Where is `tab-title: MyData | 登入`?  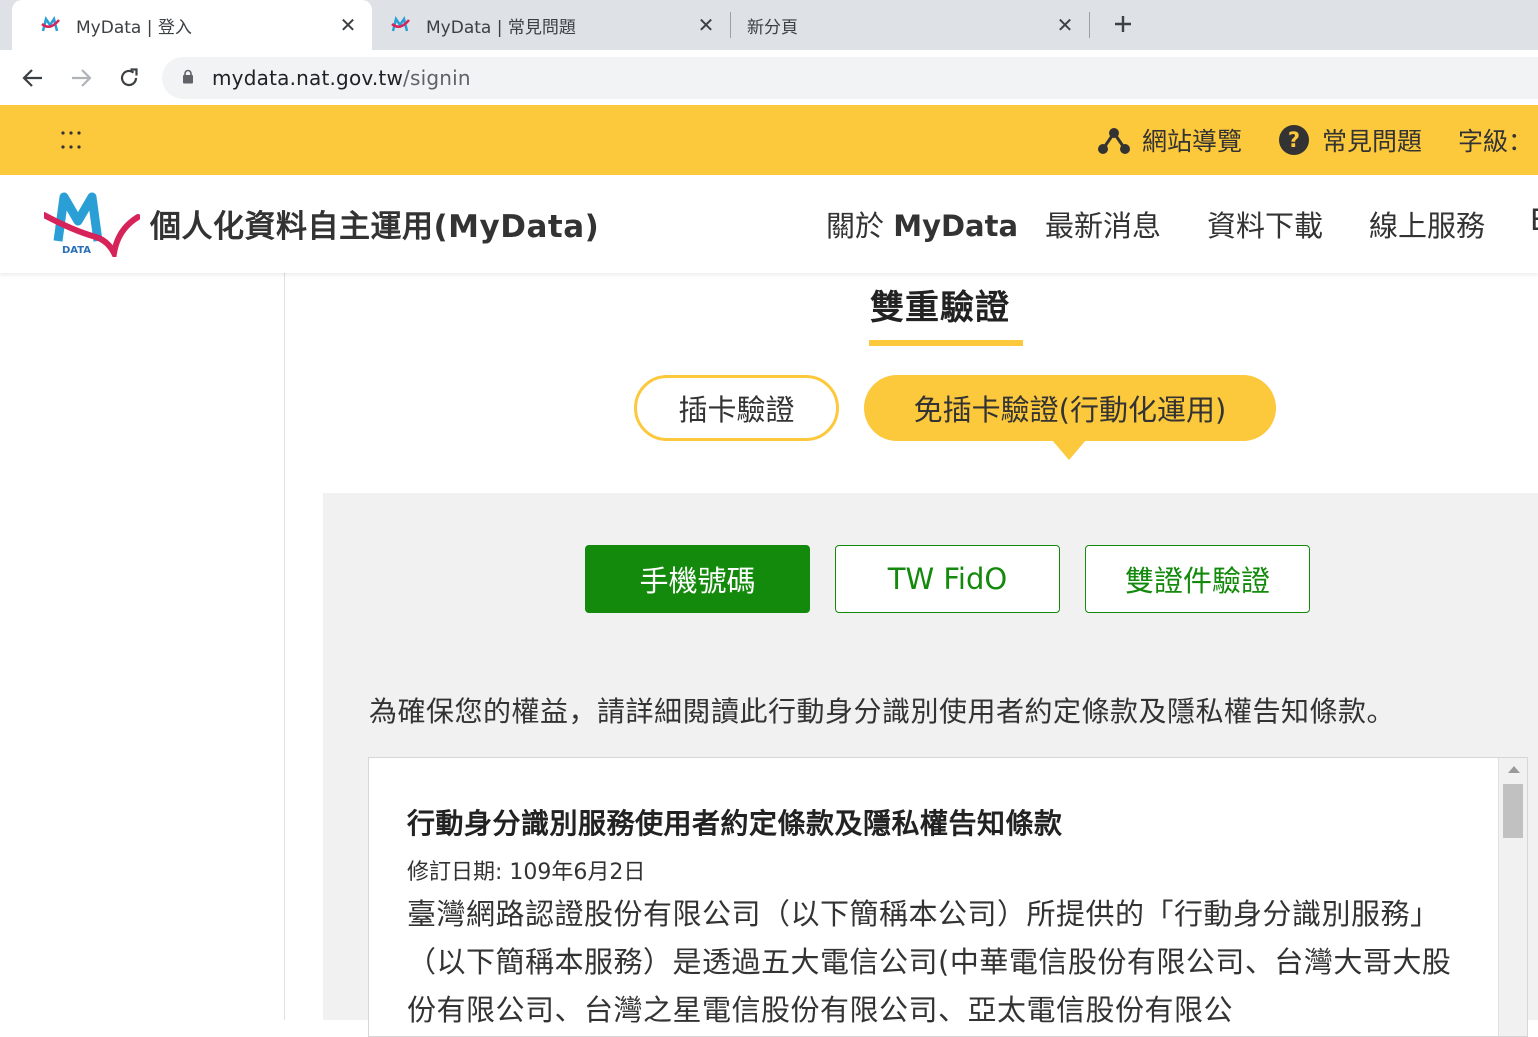
tab-title: MyData | 登入 is located at coordinates (134, 27).